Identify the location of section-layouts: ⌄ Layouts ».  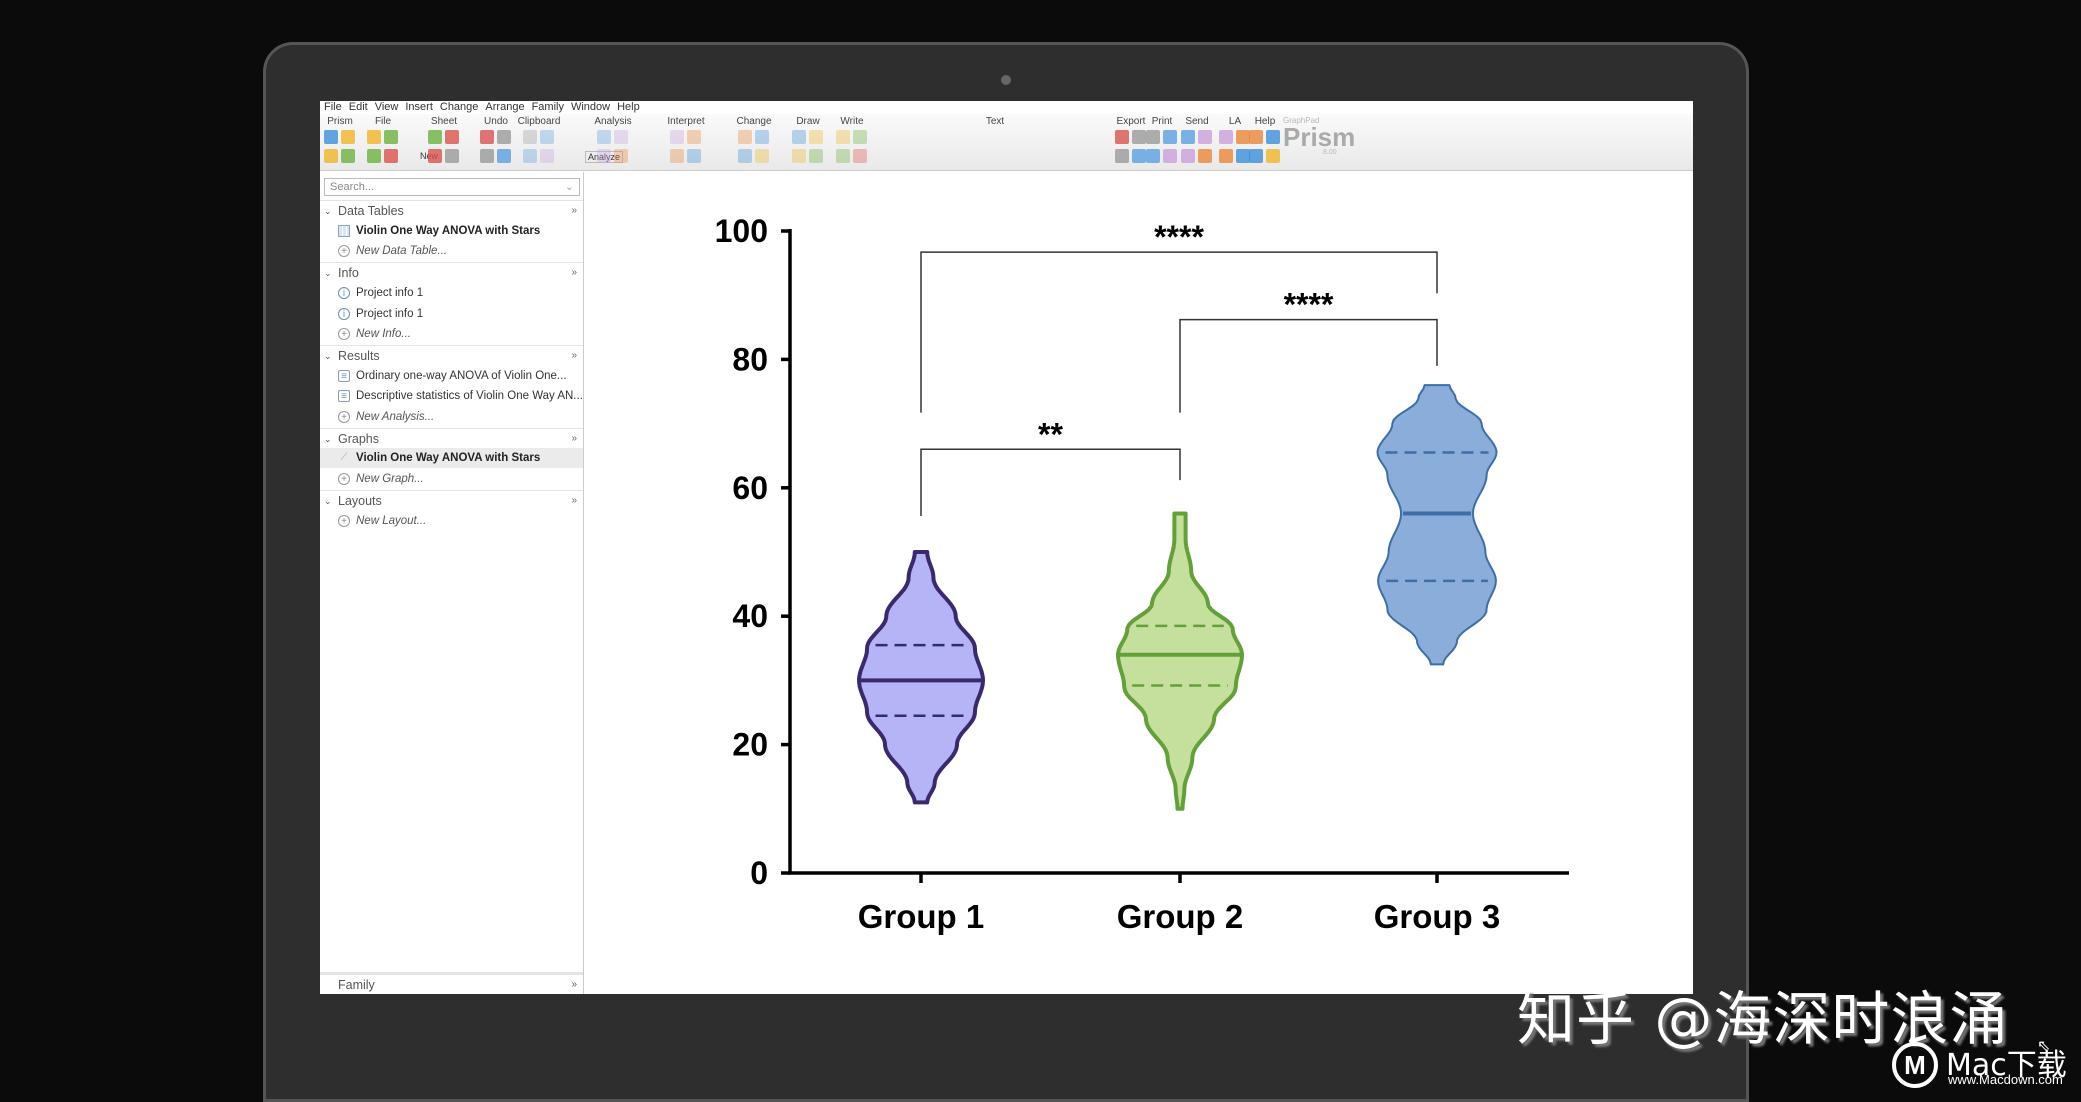
(451, 500).